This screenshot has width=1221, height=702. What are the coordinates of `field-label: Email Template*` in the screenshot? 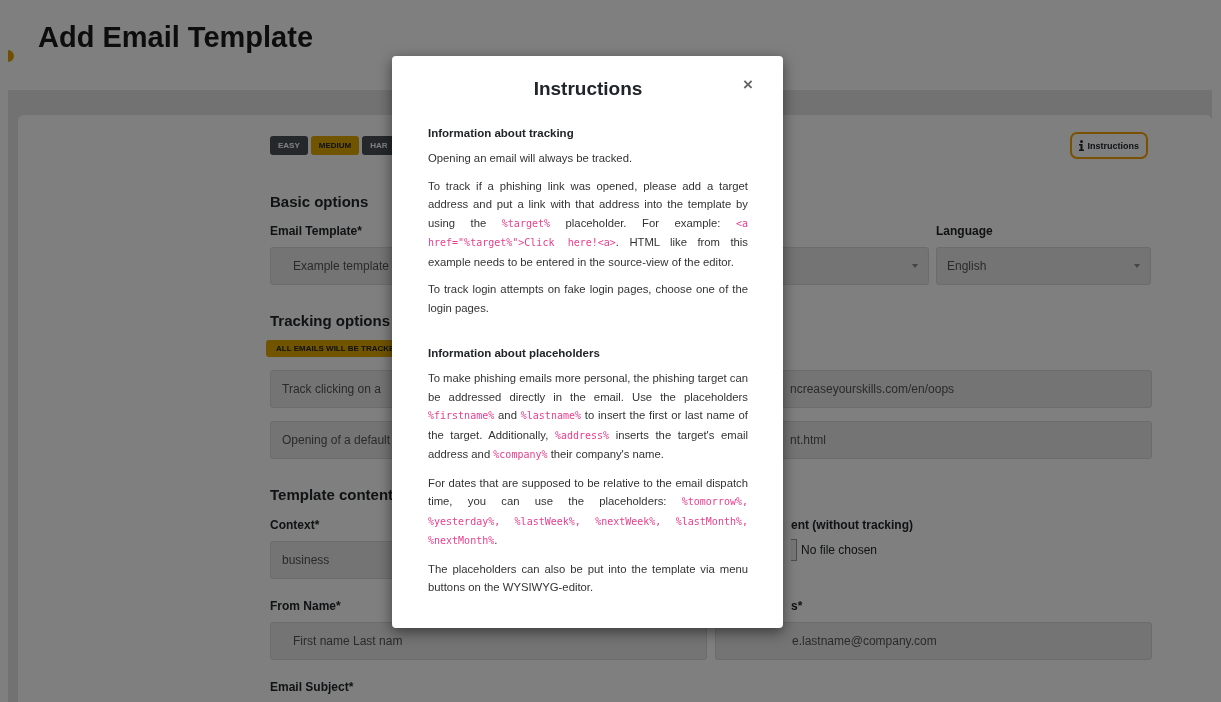 It's located at (316, 231).